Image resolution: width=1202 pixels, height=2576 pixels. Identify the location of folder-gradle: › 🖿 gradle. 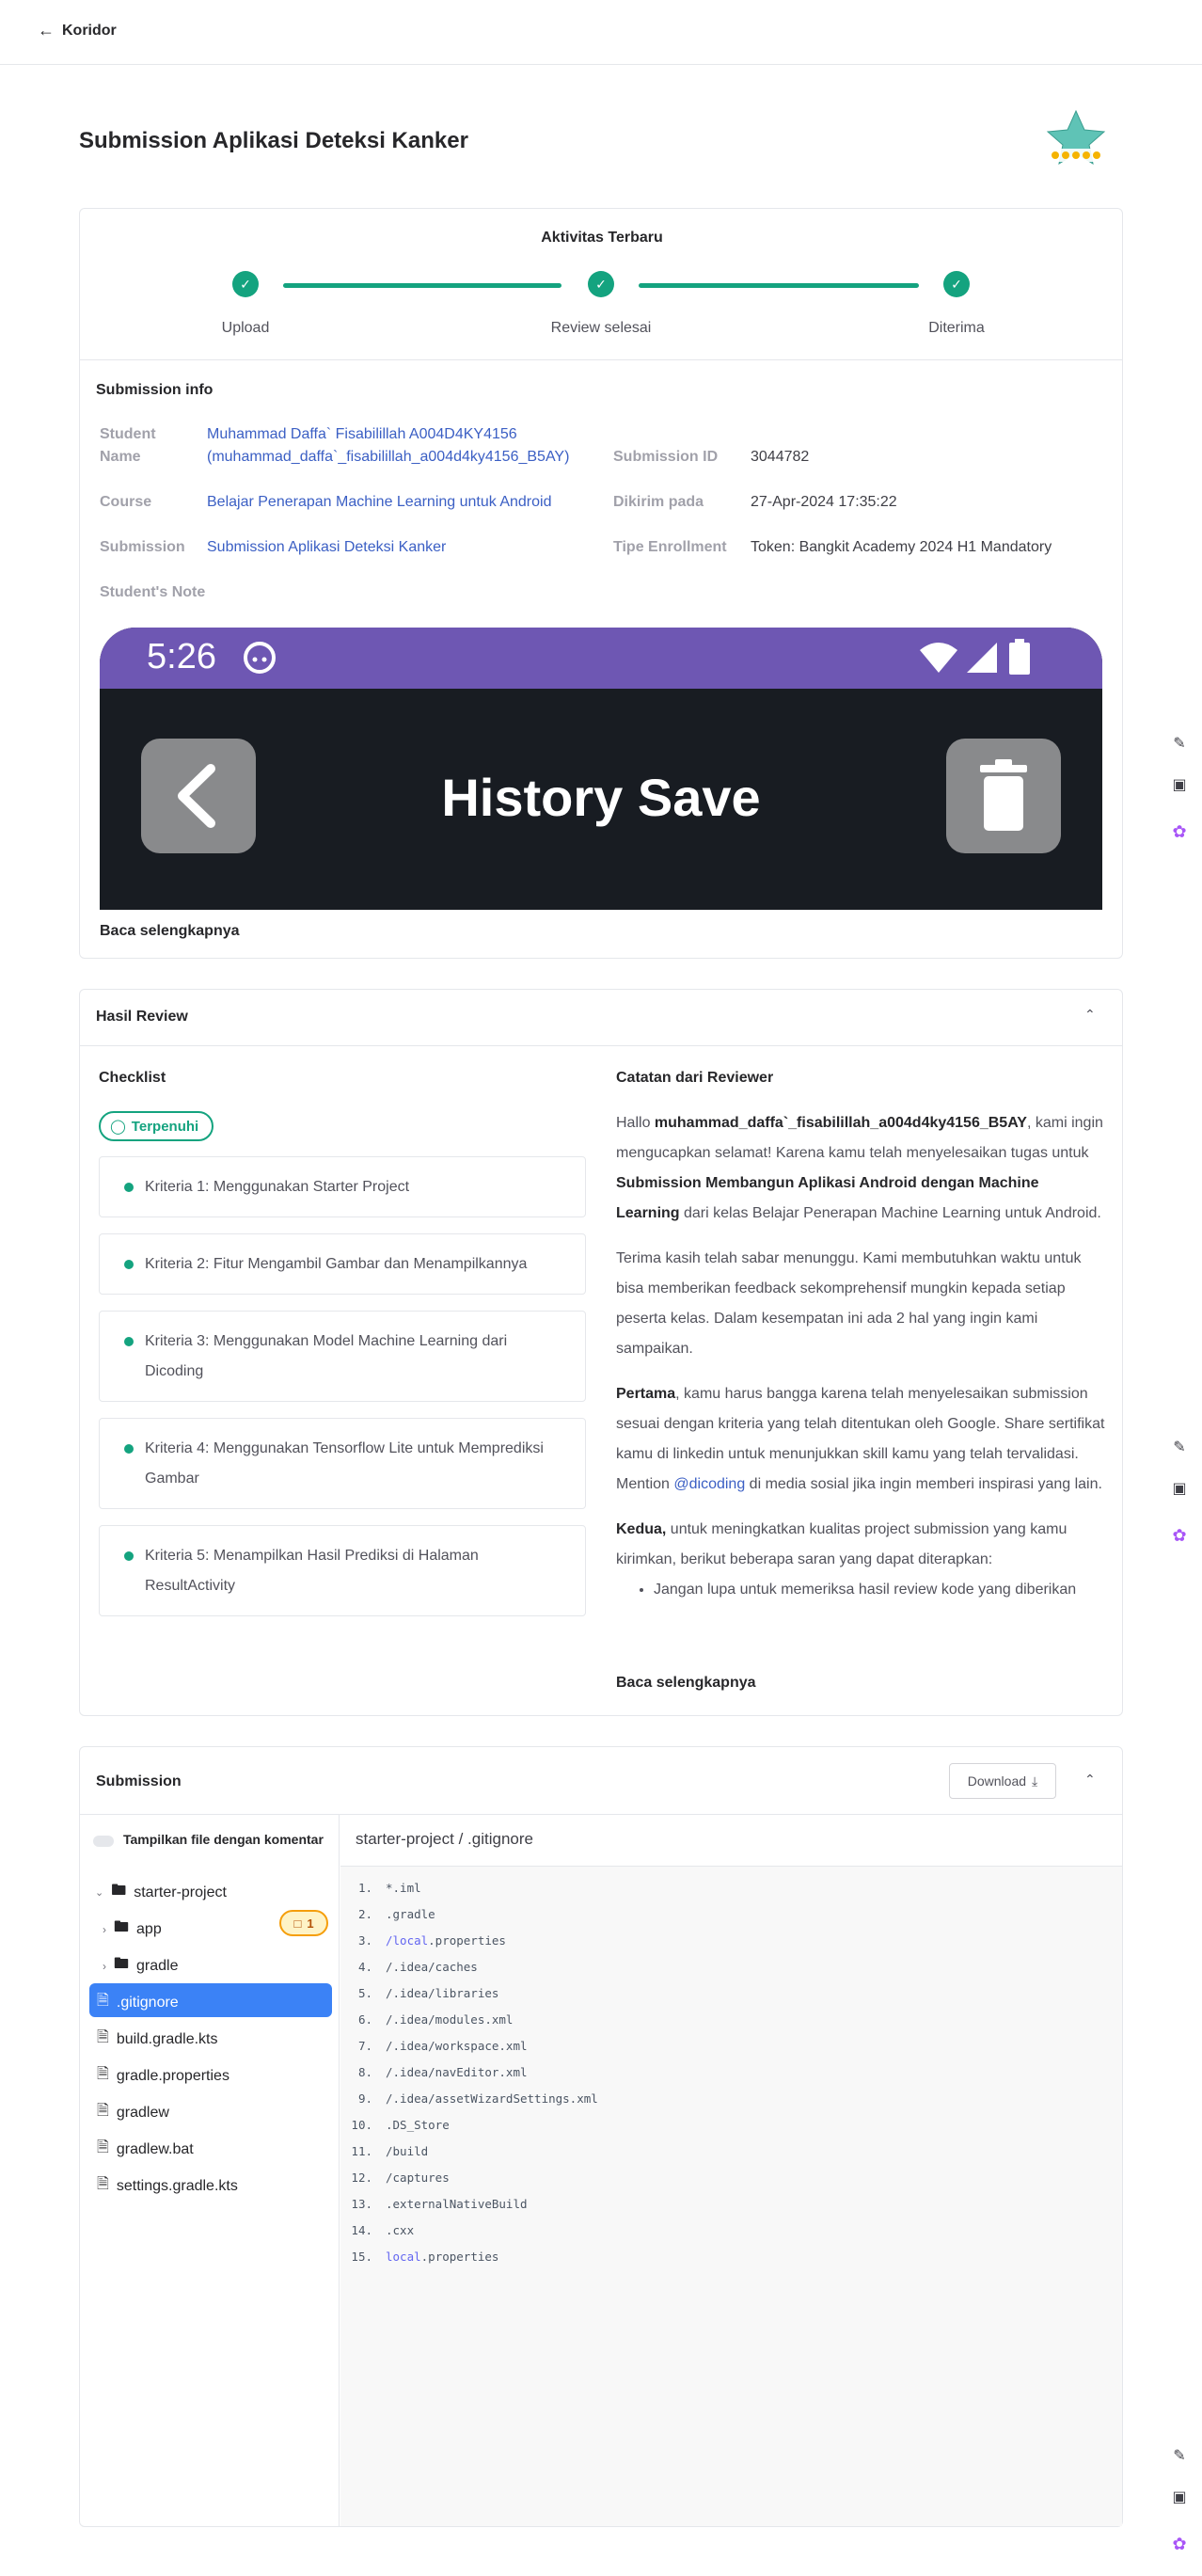
(141, 1966).